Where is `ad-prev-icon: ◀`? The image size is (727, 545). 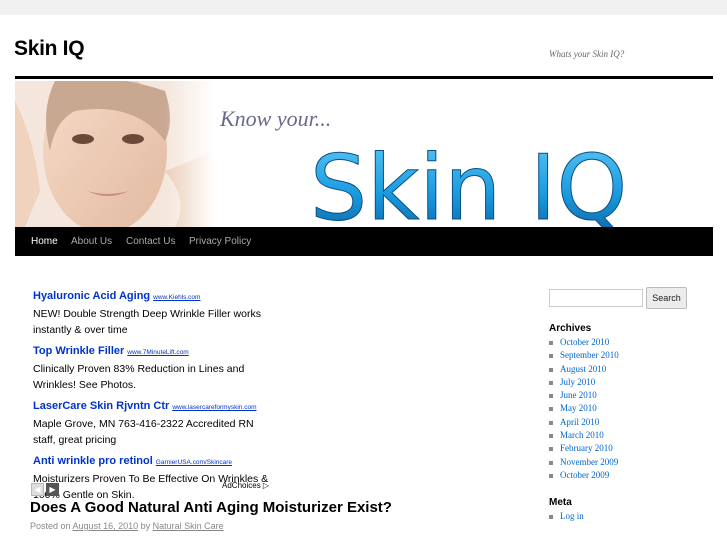 ad-prev-icon: ◀ is located at coordinates (37, 489).